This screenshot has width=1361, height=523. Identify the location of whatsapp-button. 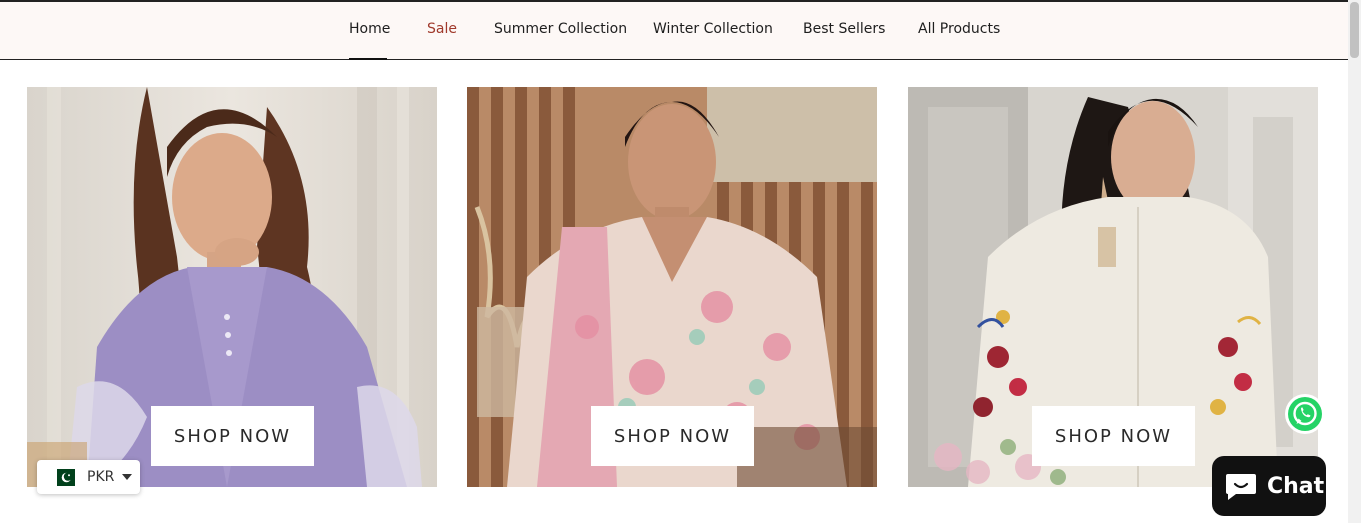
(1305, 414).